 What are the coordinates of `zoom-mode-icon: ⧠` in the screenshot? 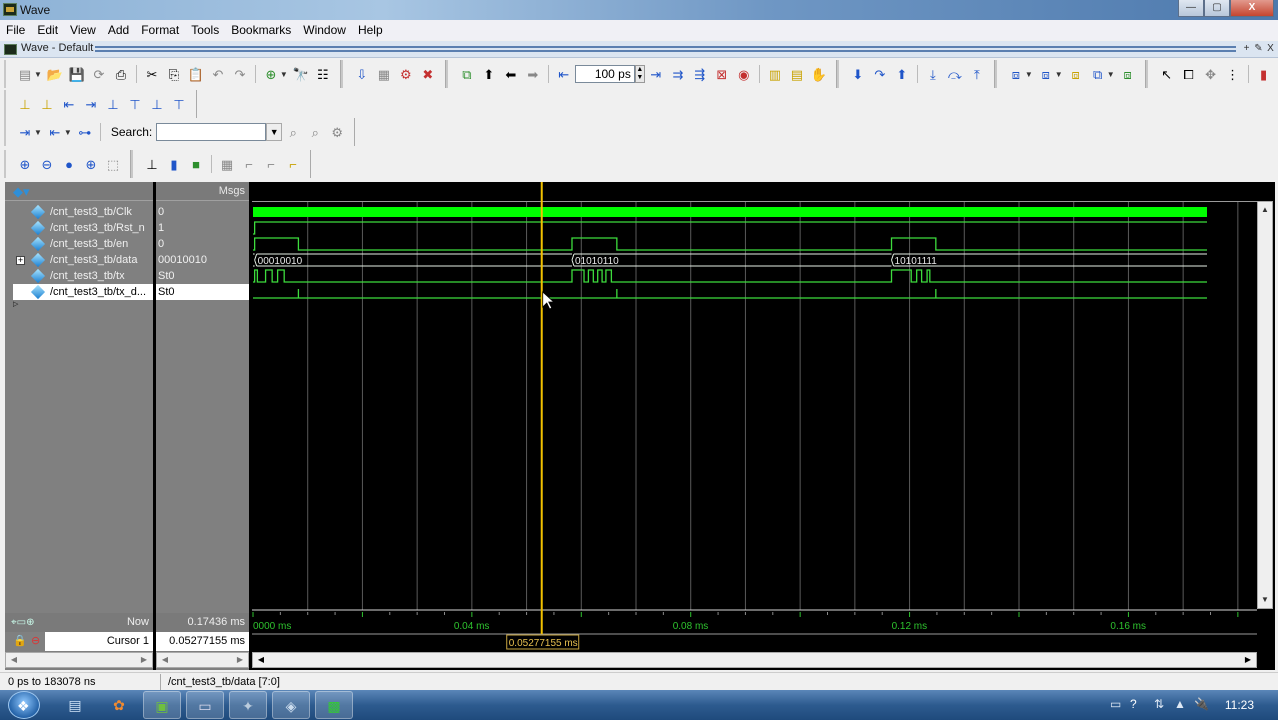 It's located at (1189, 74).